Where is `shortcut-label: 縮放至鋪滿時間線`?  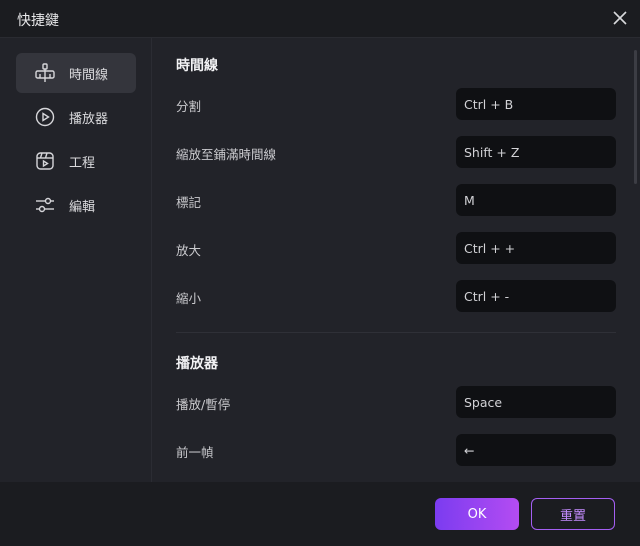
shortcut-label: 縮放至鋪滿時間線 is located at coordinates (226, 154).